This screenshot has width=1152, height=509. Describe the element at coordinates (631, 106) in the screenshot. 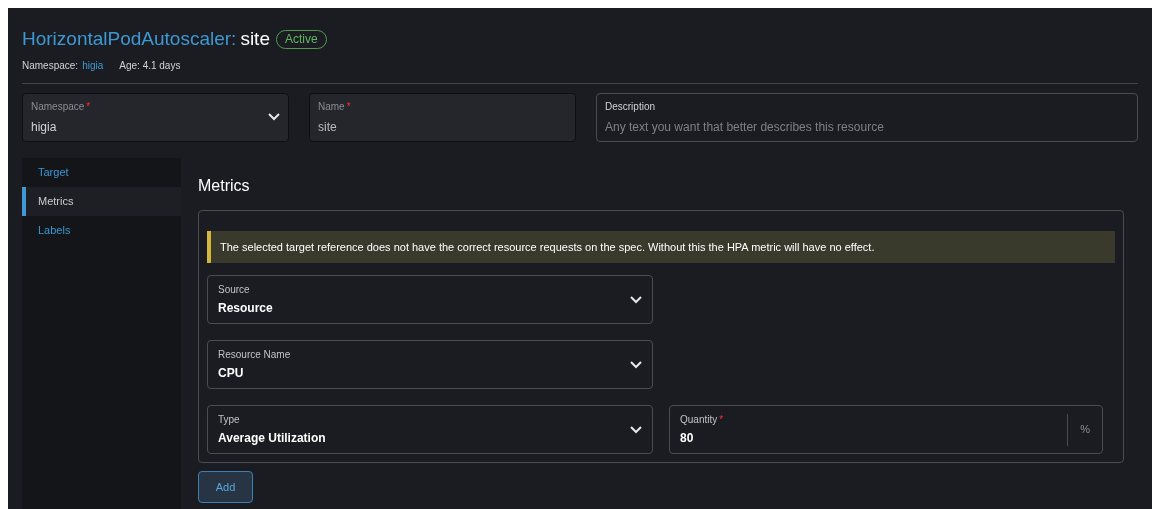

I see `field-label: Description` at that location.